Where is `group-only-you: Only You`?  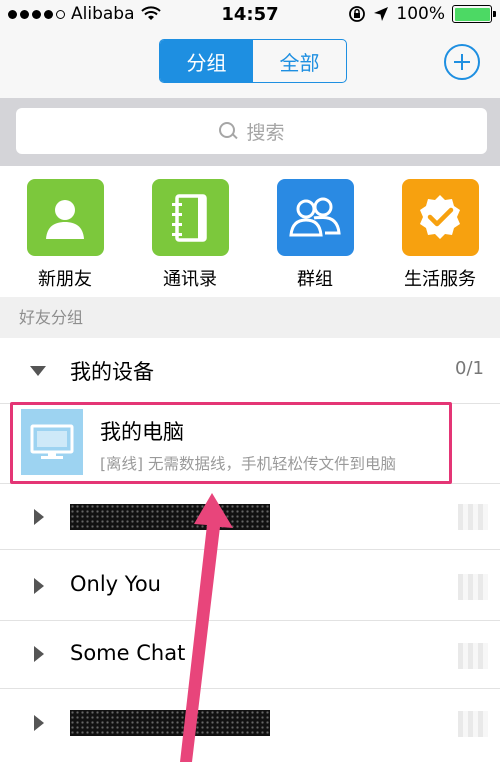
group-only-you: Only You is located at coordinates (250, 586).